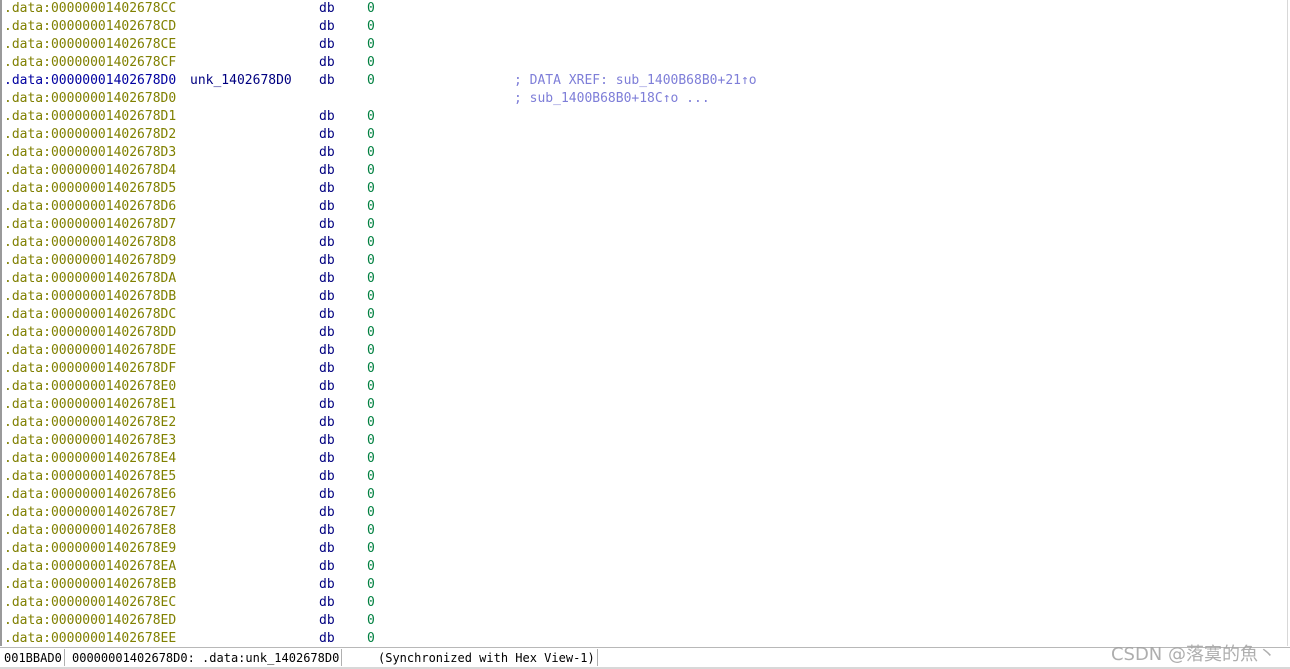  Describe the element at coordinates (644, 171) in the screenshot. I see `listing-line: .data:00000001402678D4 db 0` at that location.